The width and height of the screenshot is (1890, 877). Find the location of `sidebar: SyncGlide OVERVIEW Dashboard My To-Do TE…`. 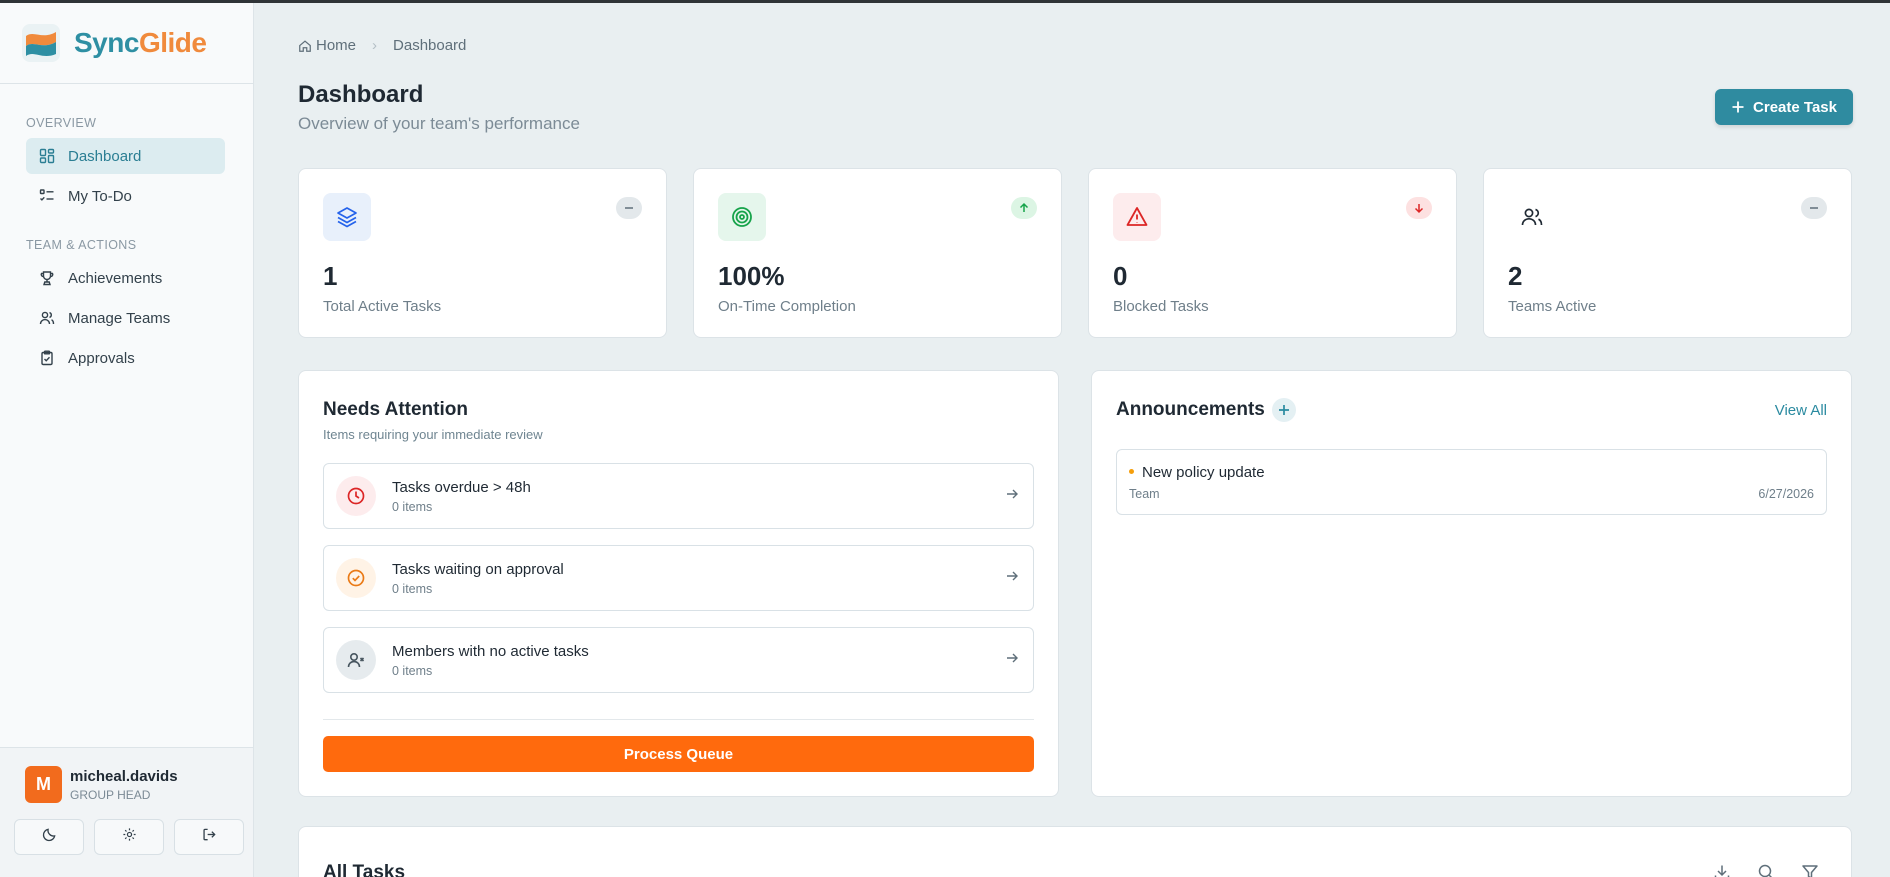

sidebar: SyncGlide OVERVIEW Dashboard My To-Do TE… is located at coordinates (127, 440).